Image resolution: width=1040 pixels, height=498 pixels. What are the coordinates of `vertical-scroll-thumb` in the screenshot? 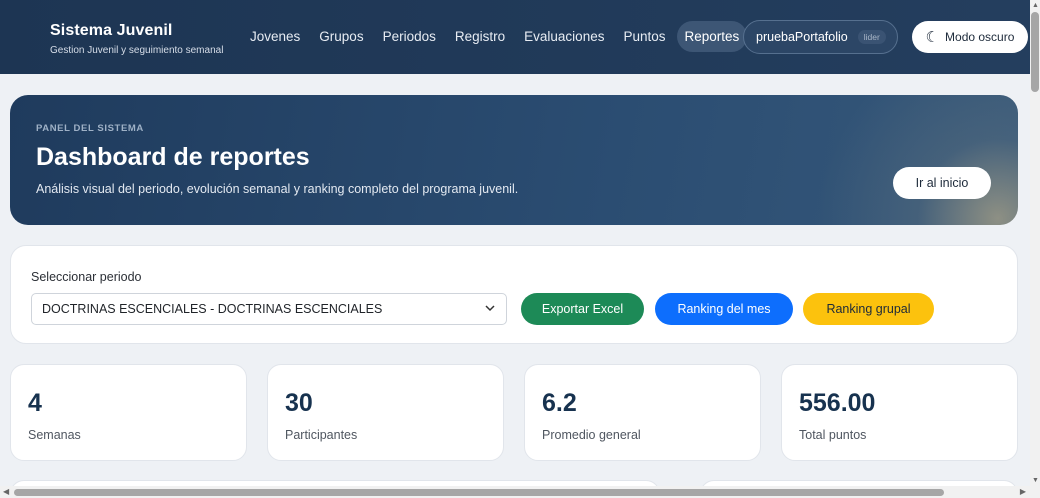 It's located at (1035, 52).